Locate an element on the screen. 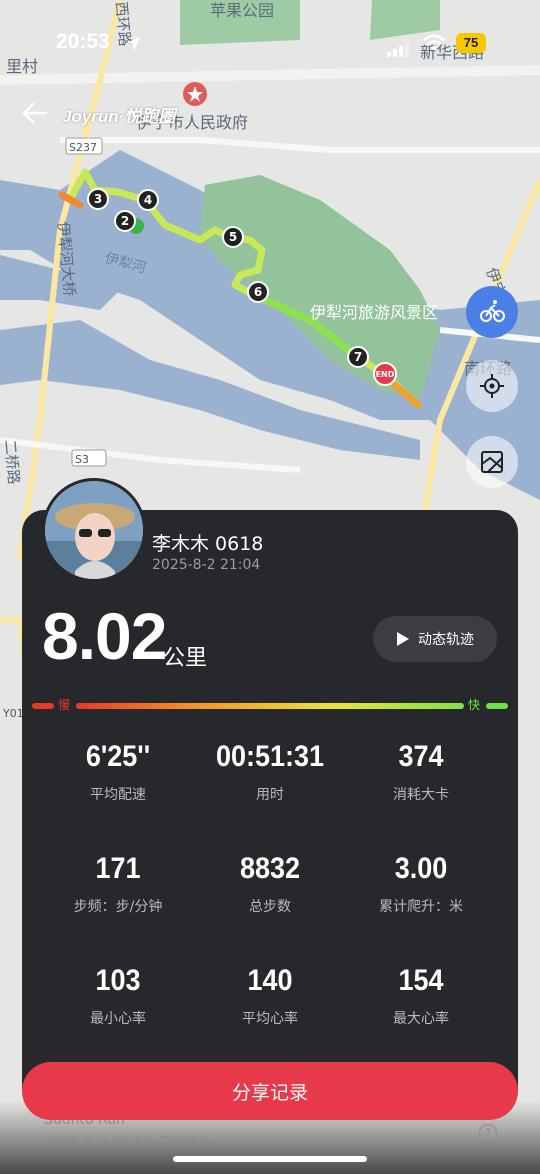  avatar is located at coordinates (94, 530).